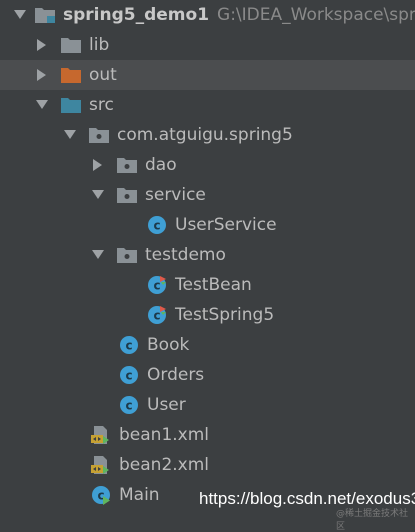  I want to click on tree-row-bean2-xml: bean2.xml, so click(207, 465).